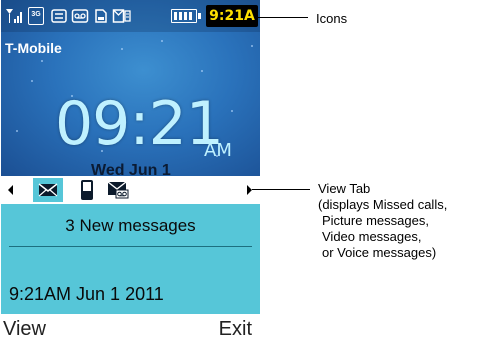 Image resolution: width=481 pixels, height=348 pixels. I want to click on phone-icon, so click(87, 192).